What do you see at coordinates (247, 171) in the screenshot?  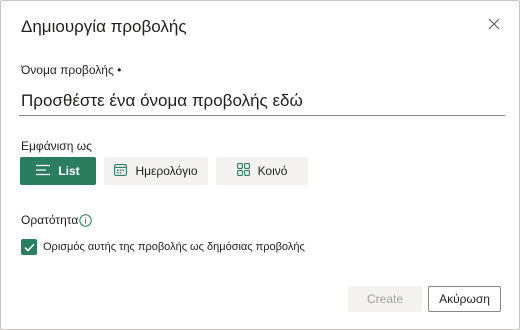 I see `board-icon` at bounding box center [247, 171].